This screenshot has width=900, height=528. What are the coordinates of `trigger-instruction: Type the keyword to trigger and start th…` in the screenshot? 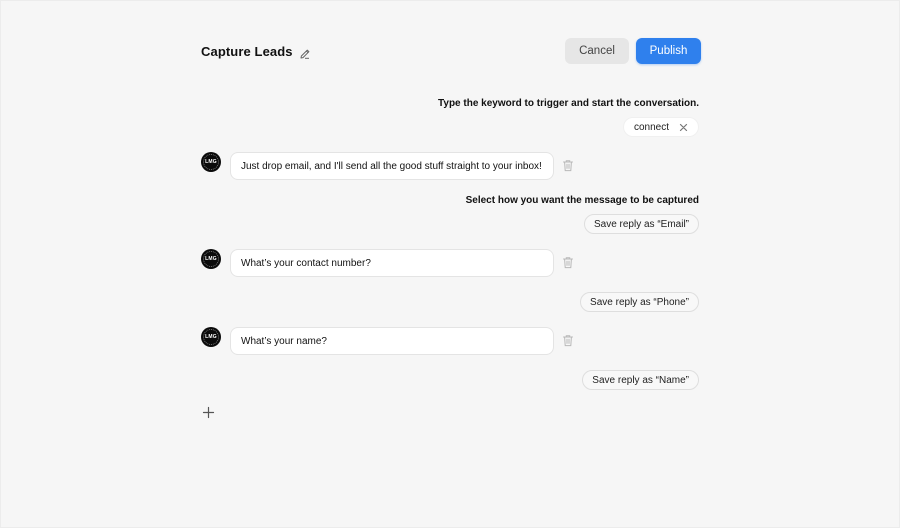 It's located at (568, 103).